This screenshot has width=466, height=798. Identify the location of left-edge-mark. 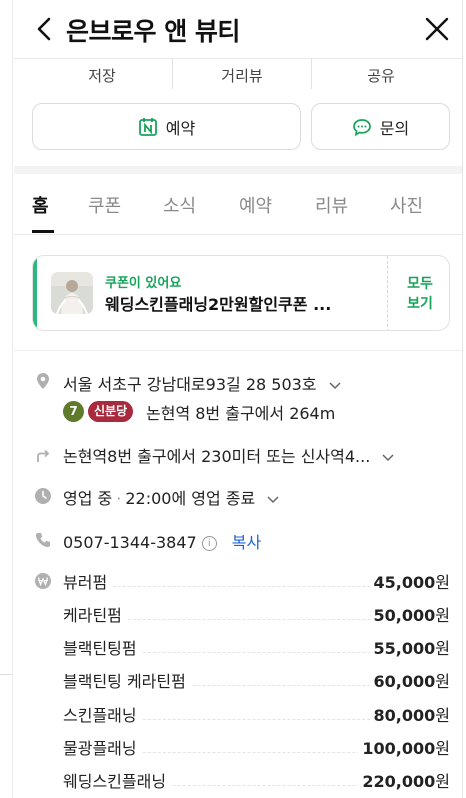
(6, 674).